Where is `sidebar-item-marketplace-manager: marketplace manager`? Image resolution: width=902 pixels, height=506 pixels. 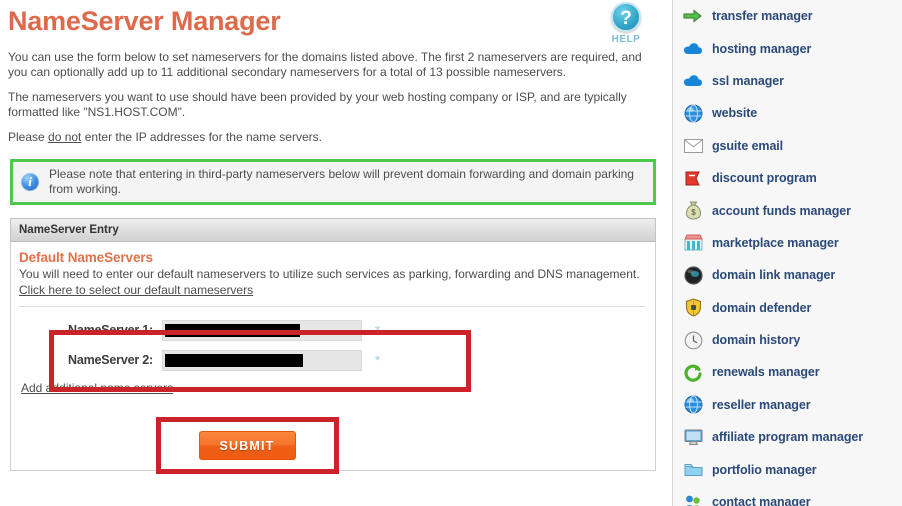
sidebar-item-marketplace-manager: marketplace manager is located at coordinates (787, 243).